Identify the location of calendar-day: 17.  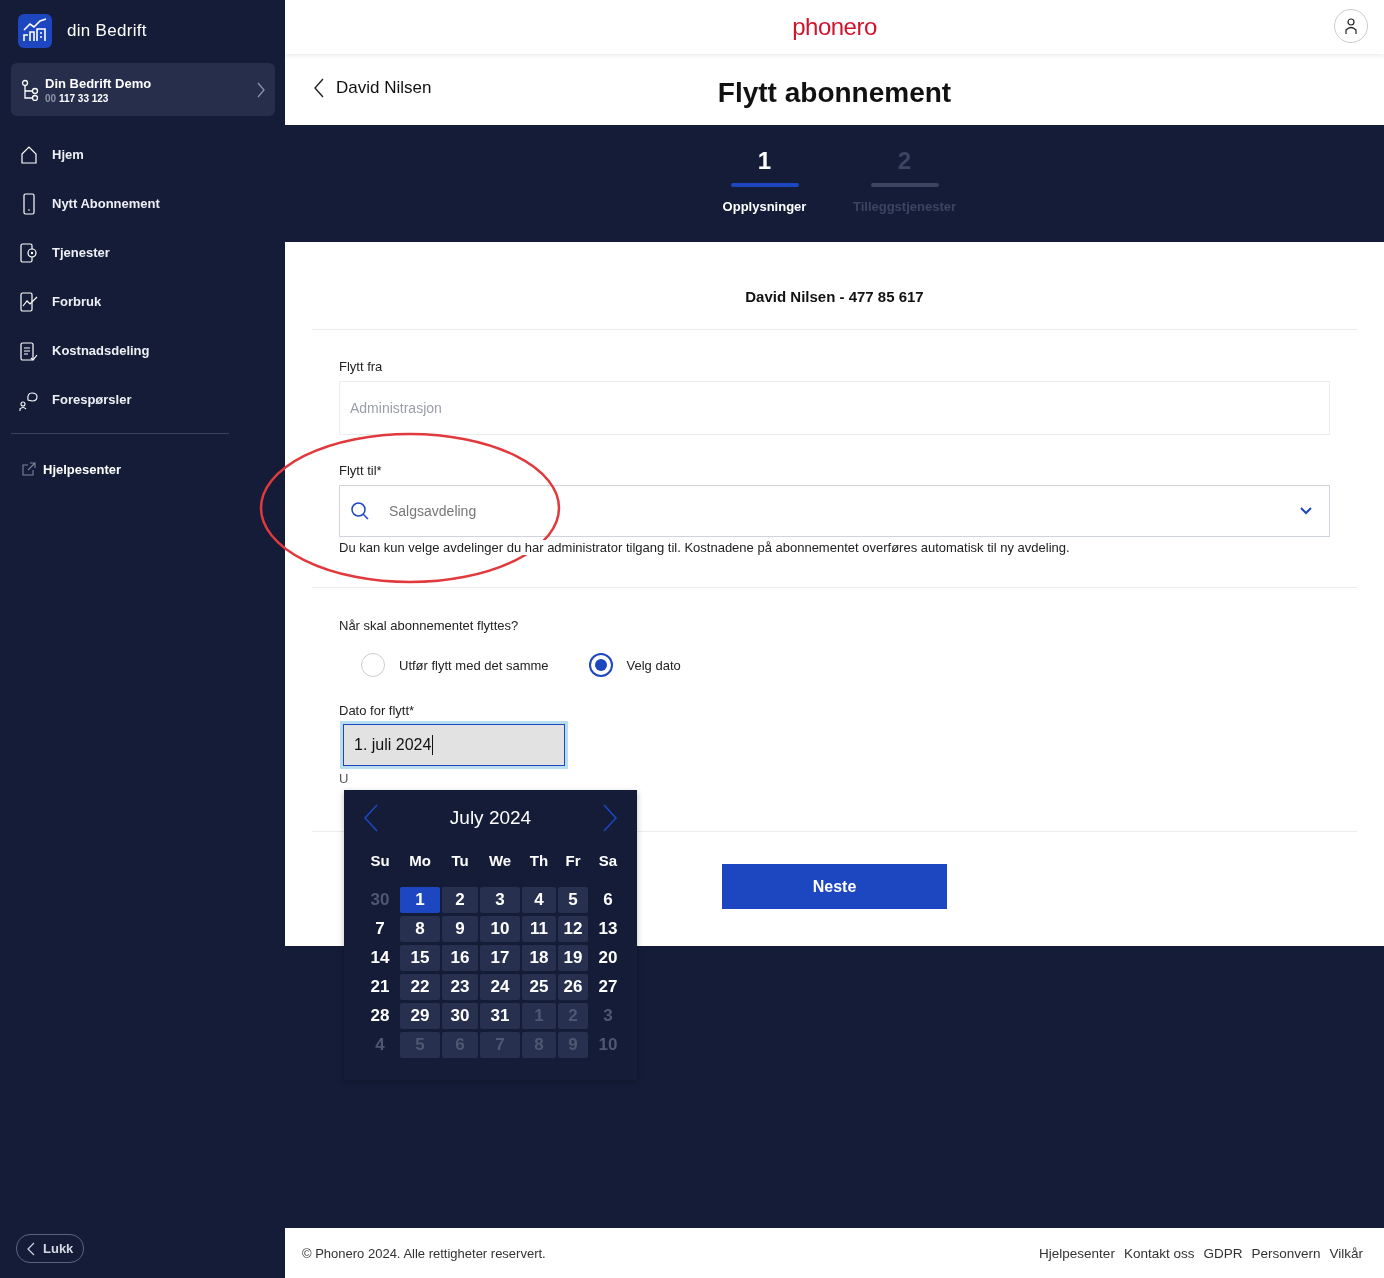
(500, 958).